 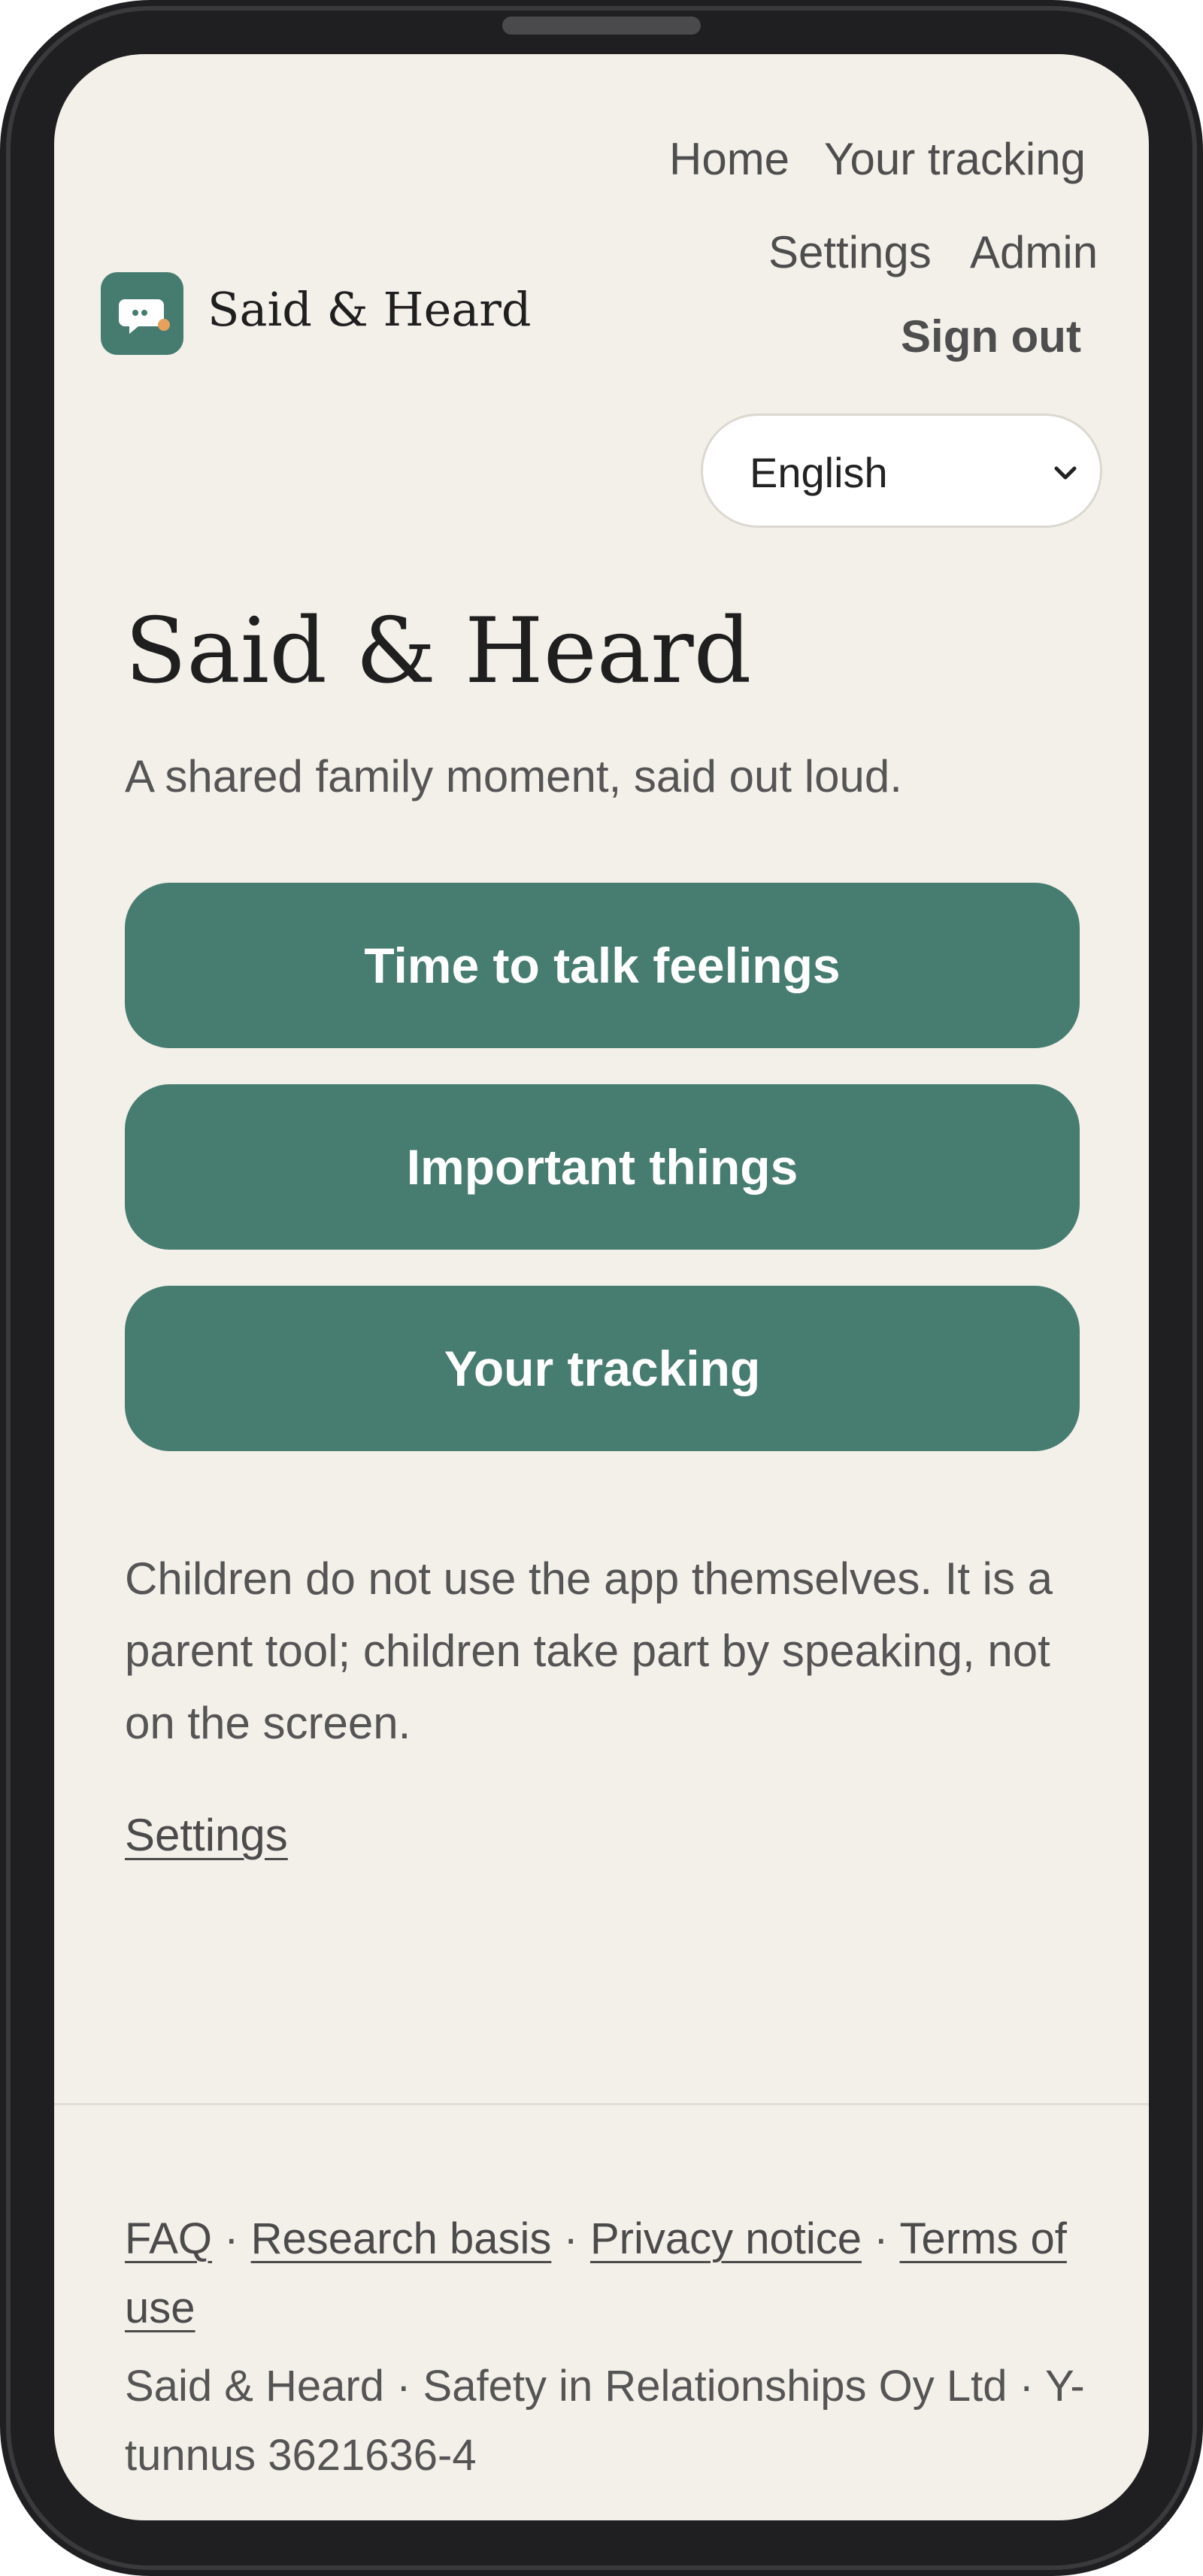 I want to click on footer-link-privacy-notice: Privacy notice, so click(x=726, y=2238).